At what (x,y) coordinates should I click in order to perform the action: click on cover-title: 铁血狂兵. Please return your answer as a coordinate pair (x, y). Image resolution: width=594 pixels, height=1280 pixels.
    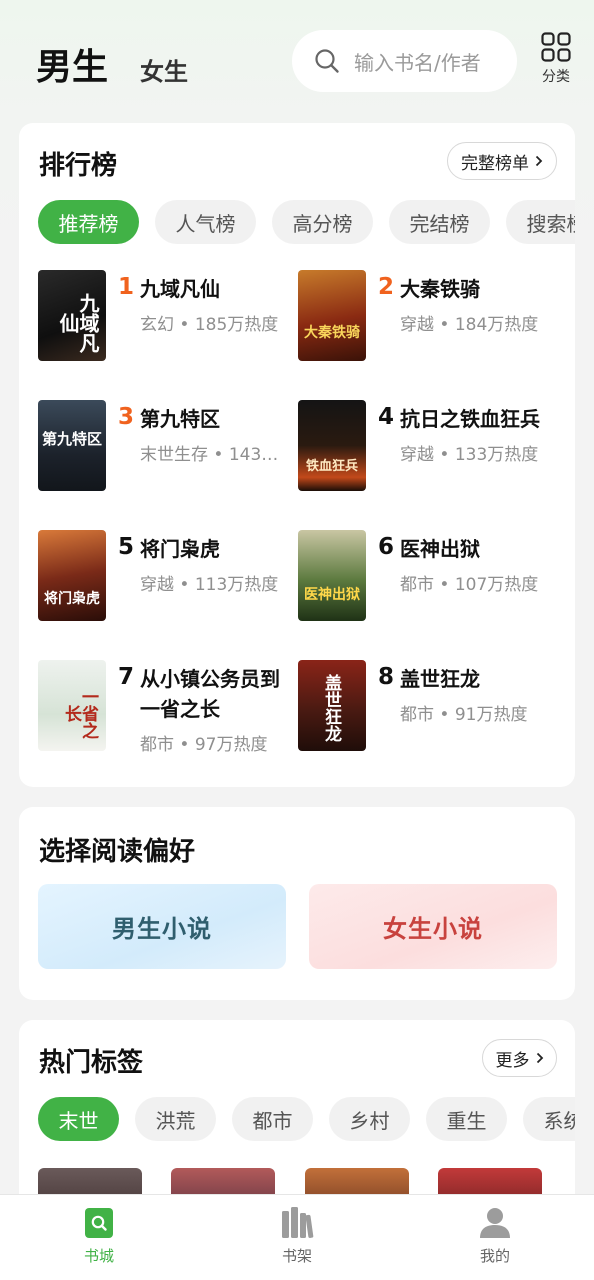
    Looking at the image, I should click on (331, 466).